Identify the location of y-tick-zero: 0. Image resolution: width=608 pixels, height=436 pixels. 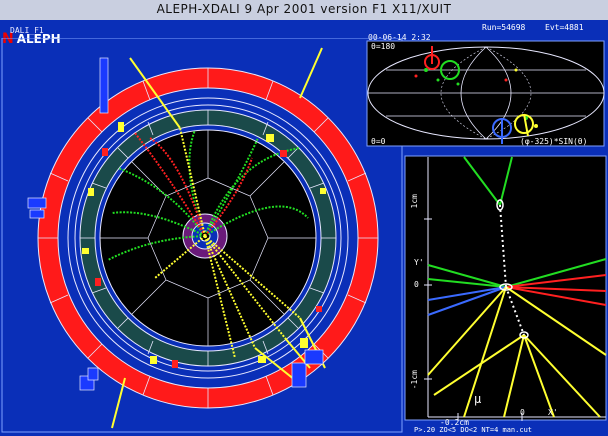
(416, 284).